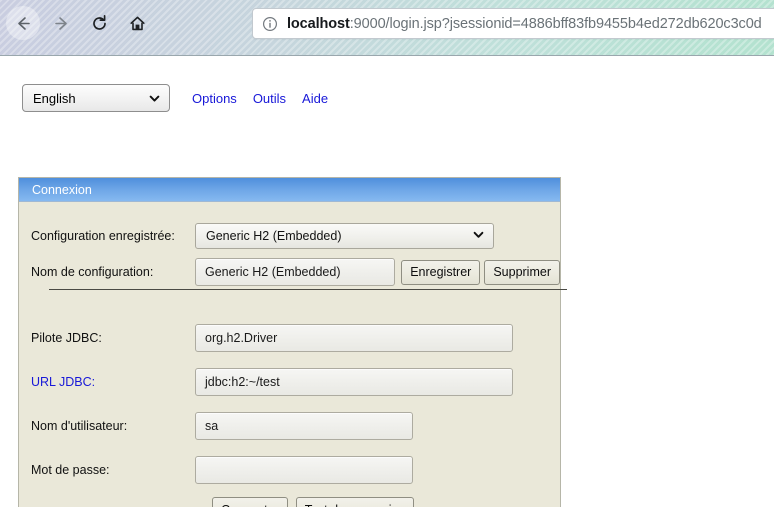 This screenshot has width=774, height=507. I want to click on toolbar-link-aide: Aide, so click(315, 98).